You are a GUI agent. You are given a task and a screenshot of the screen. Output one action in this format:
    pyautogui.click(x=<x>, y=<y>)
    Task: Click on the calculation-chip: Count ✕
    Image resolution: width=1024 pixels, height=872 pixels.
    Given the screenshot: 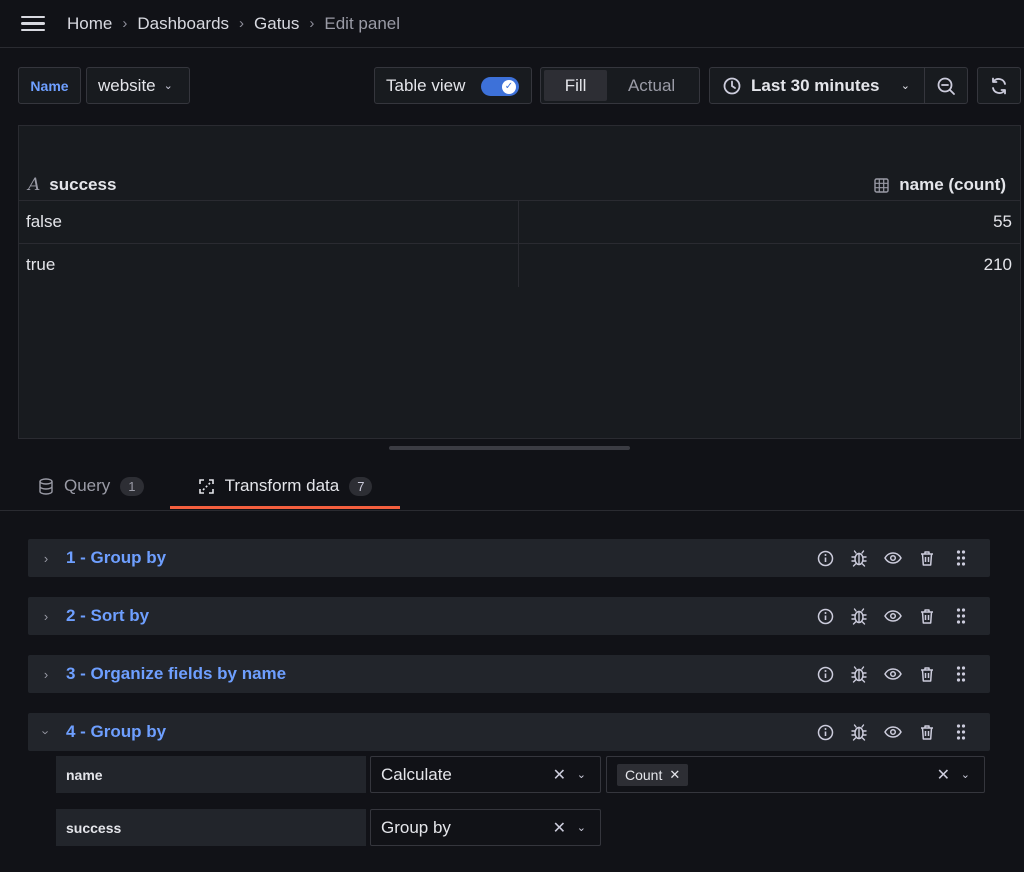 What is the action you would take?
    pyautogui.click(x=653, y=774)
    